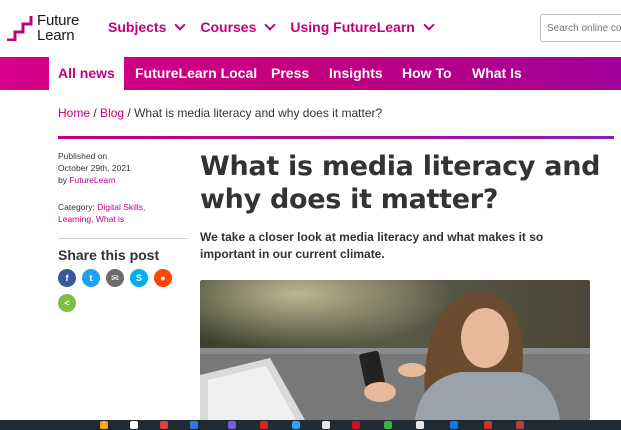 Image resolution: width=621 pixels, height=430 pixels. Describe the element at coordinates (112, 113) in the screenshot. I see `breadcrumb-blog: Blog` at that location.